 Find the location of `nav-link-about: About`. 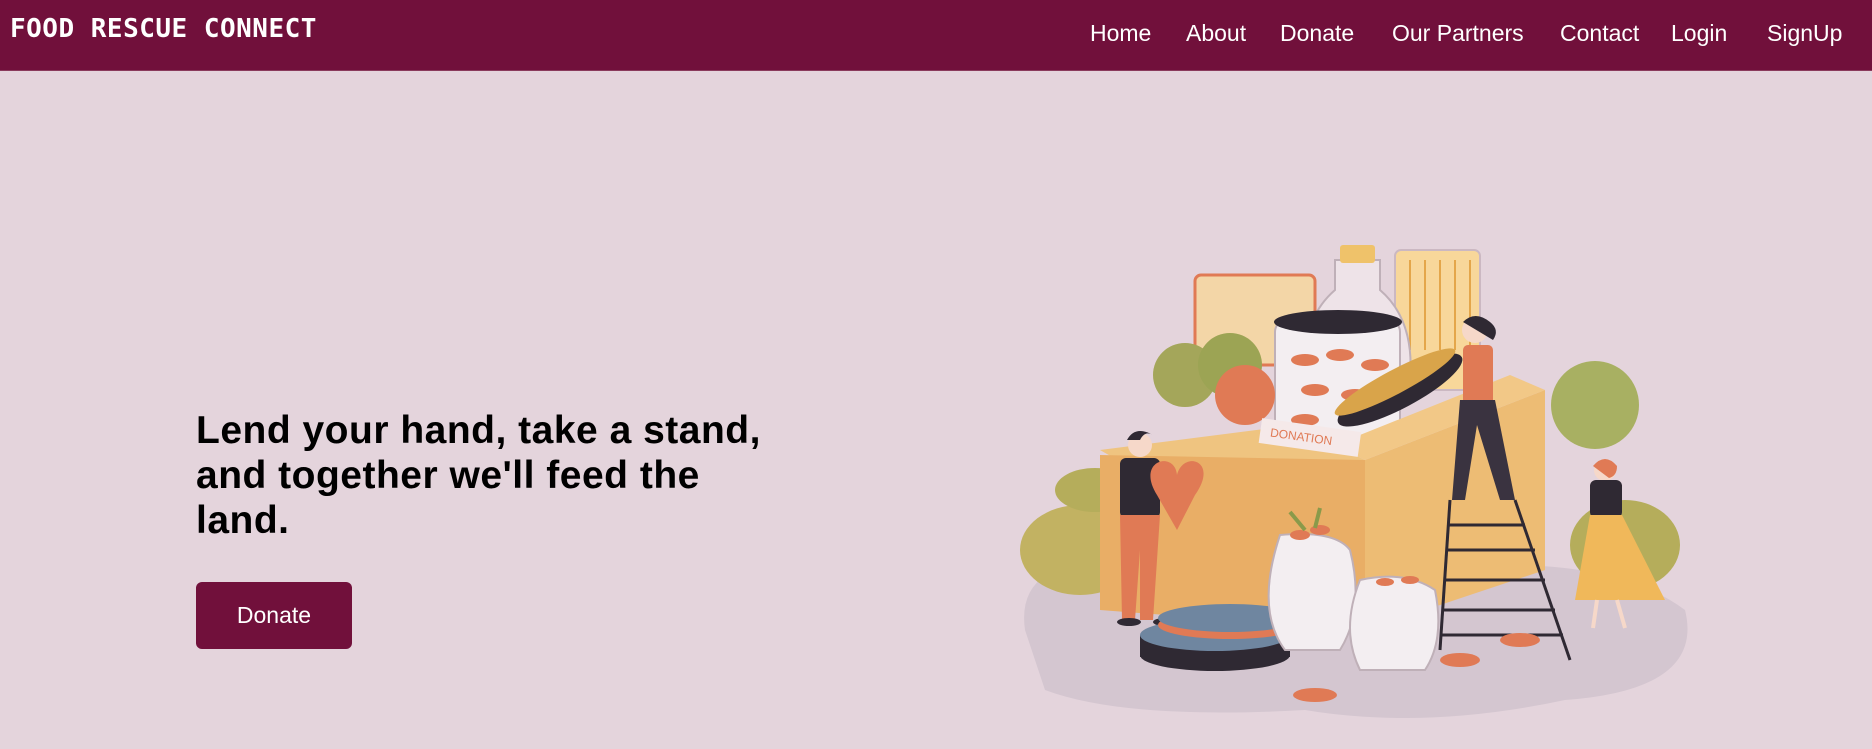

nav-link-about: About is located at coordinates (1216, 33).